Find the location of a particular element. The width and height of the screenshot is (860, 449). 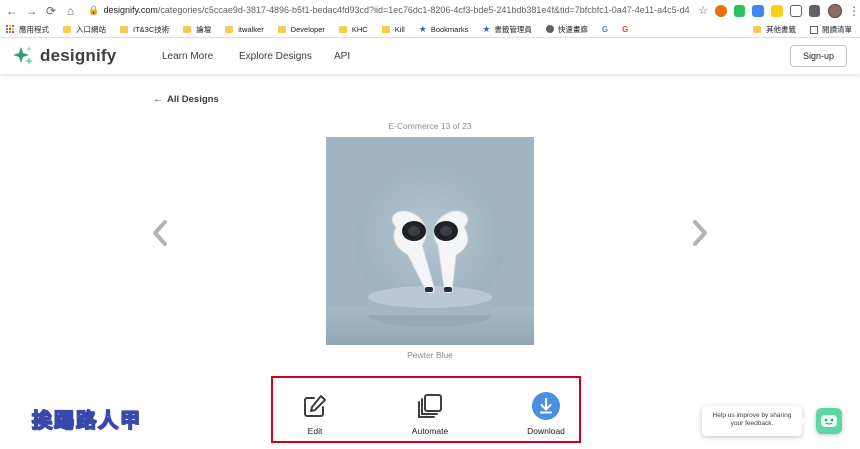

bookmark-link: 快速畫廊 is located at coordinates (566, 29).